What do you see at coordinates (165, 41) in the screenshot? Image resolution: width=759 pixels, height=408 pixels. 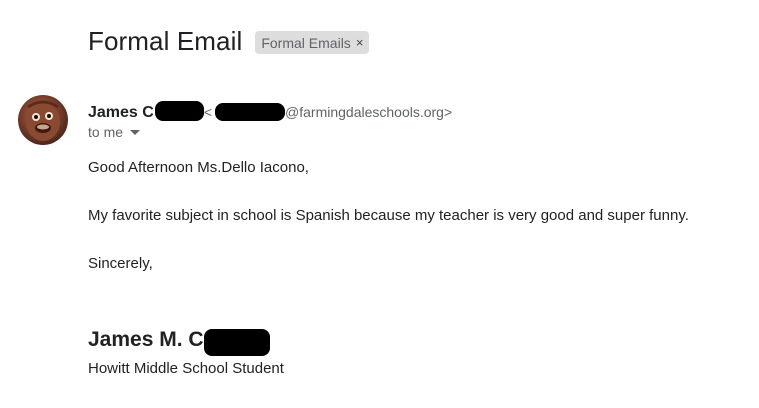 I see `email-subject: Formal Email` at bounding box center [165, 41].